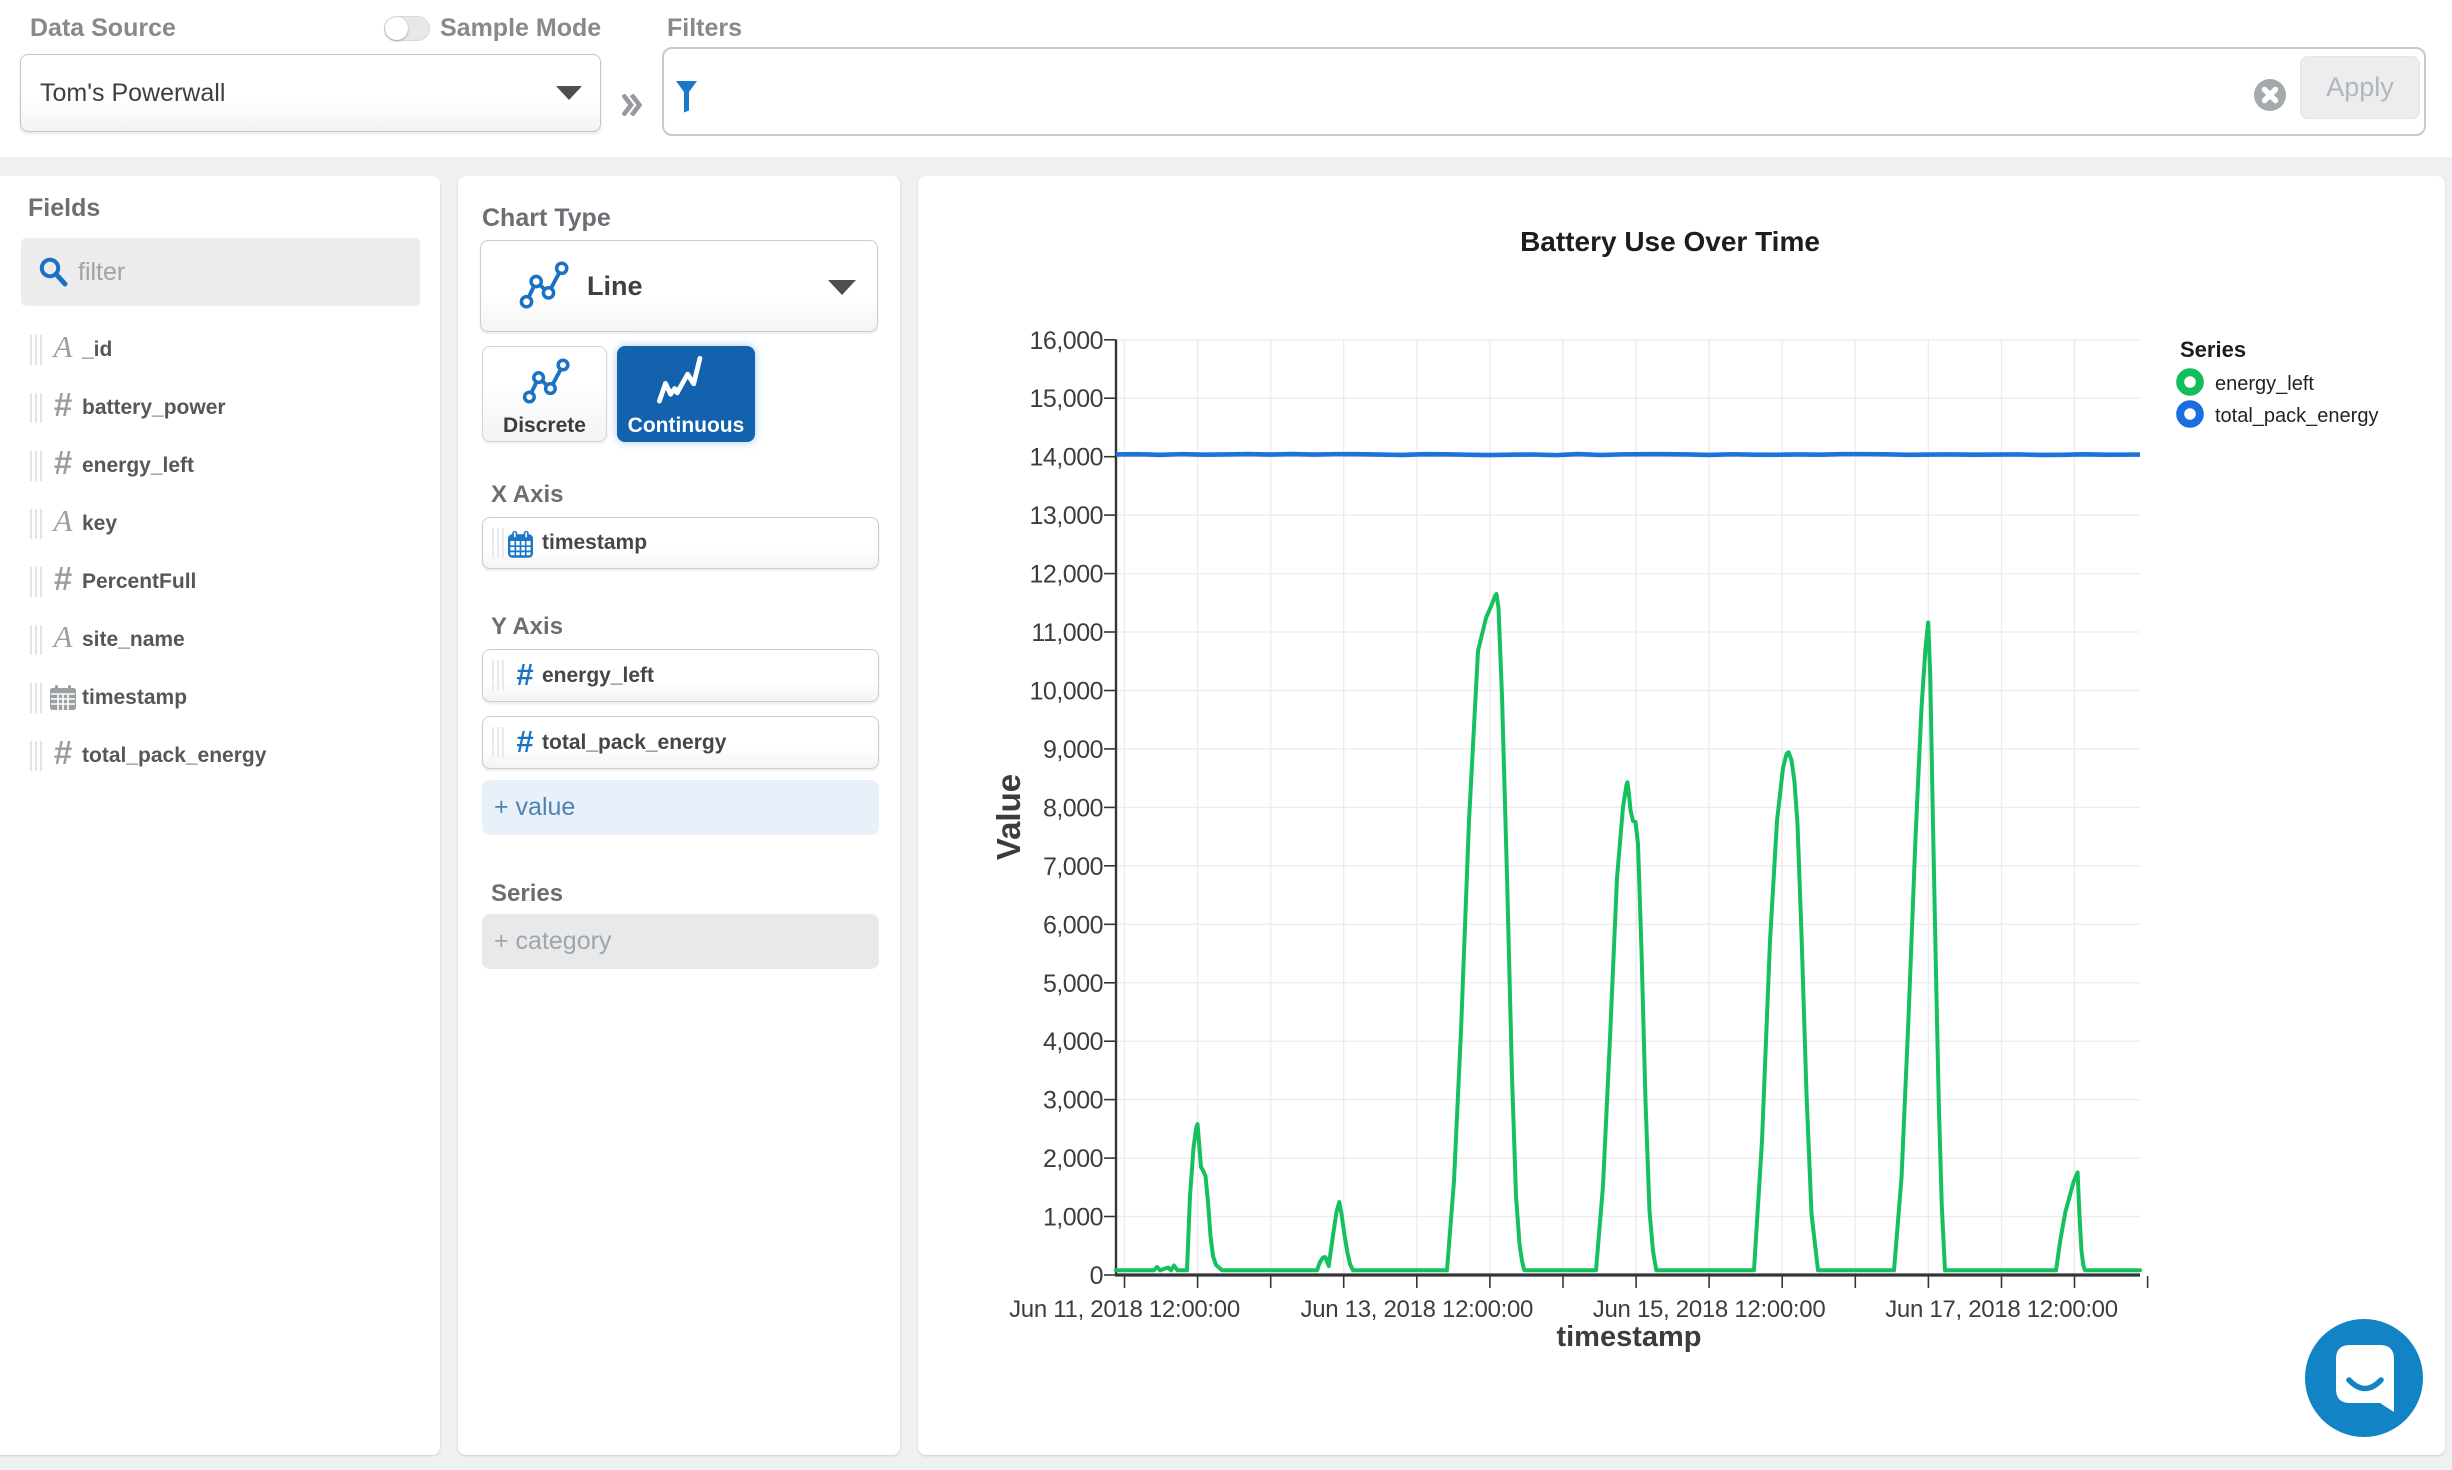 The image size is (2452, 1470). I want to click on svg-text: 11,000, so click(1067, 633).